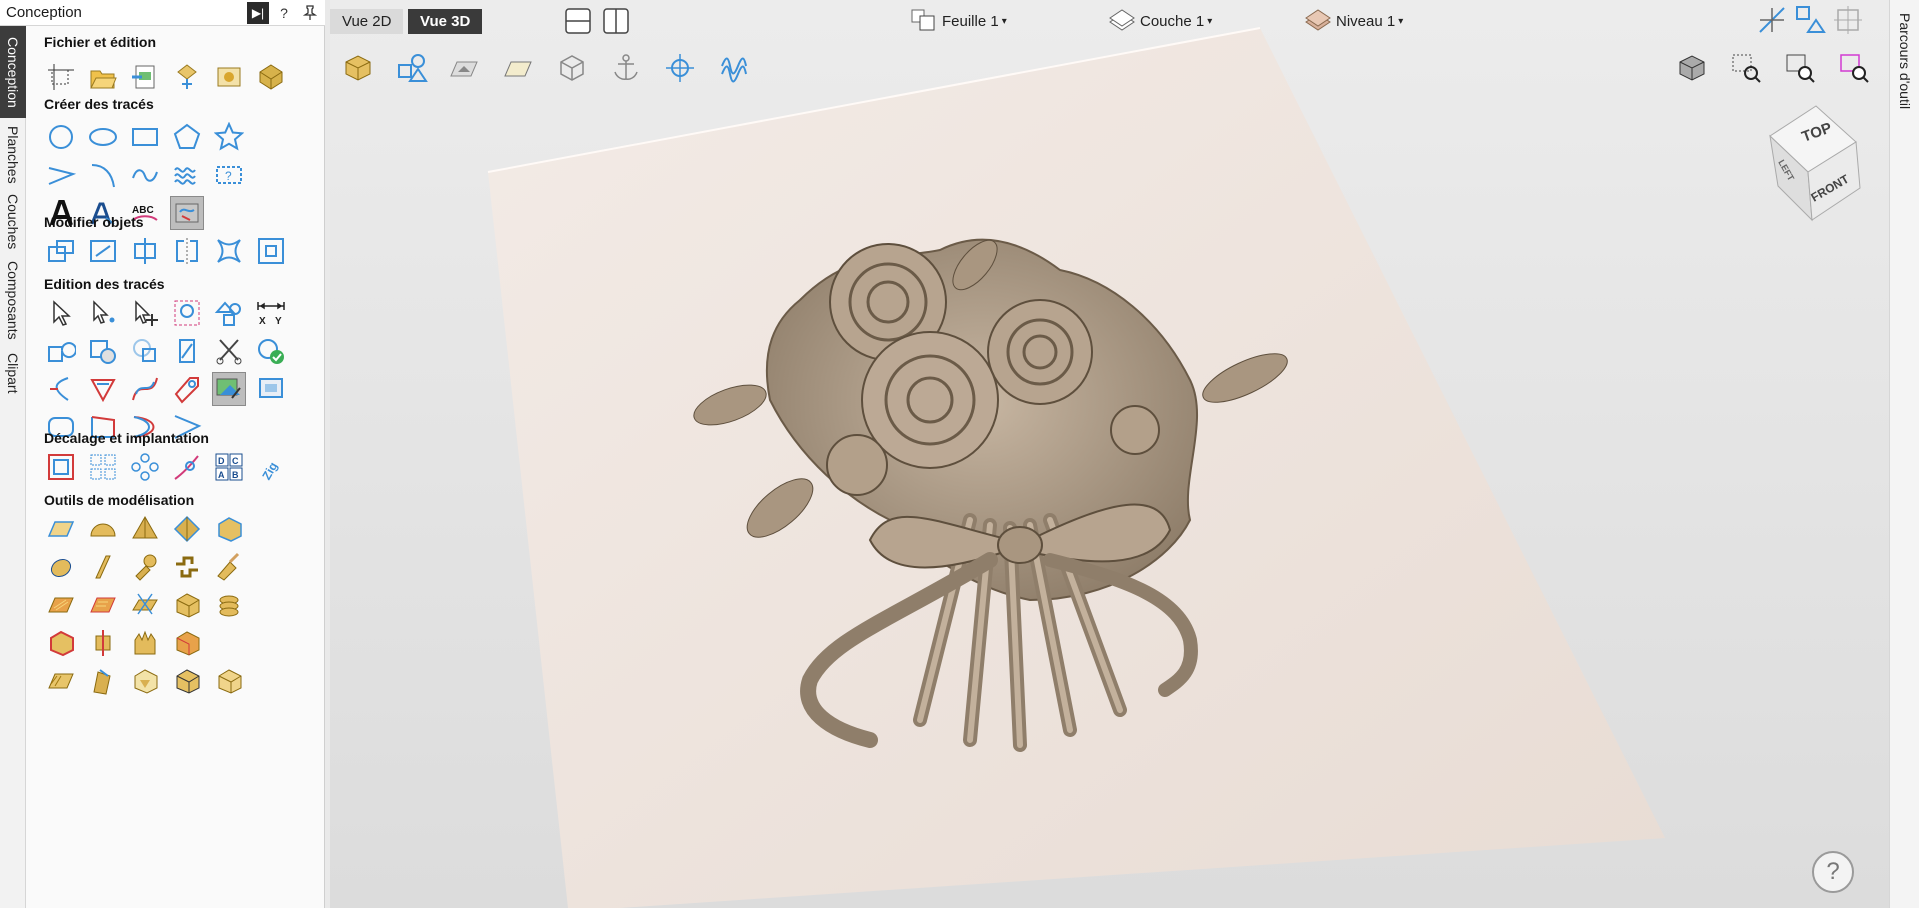 Image resolution: width=1919 pixels, height=908 pixels. I want to click on texture-fill-icon, so click(103, 605).